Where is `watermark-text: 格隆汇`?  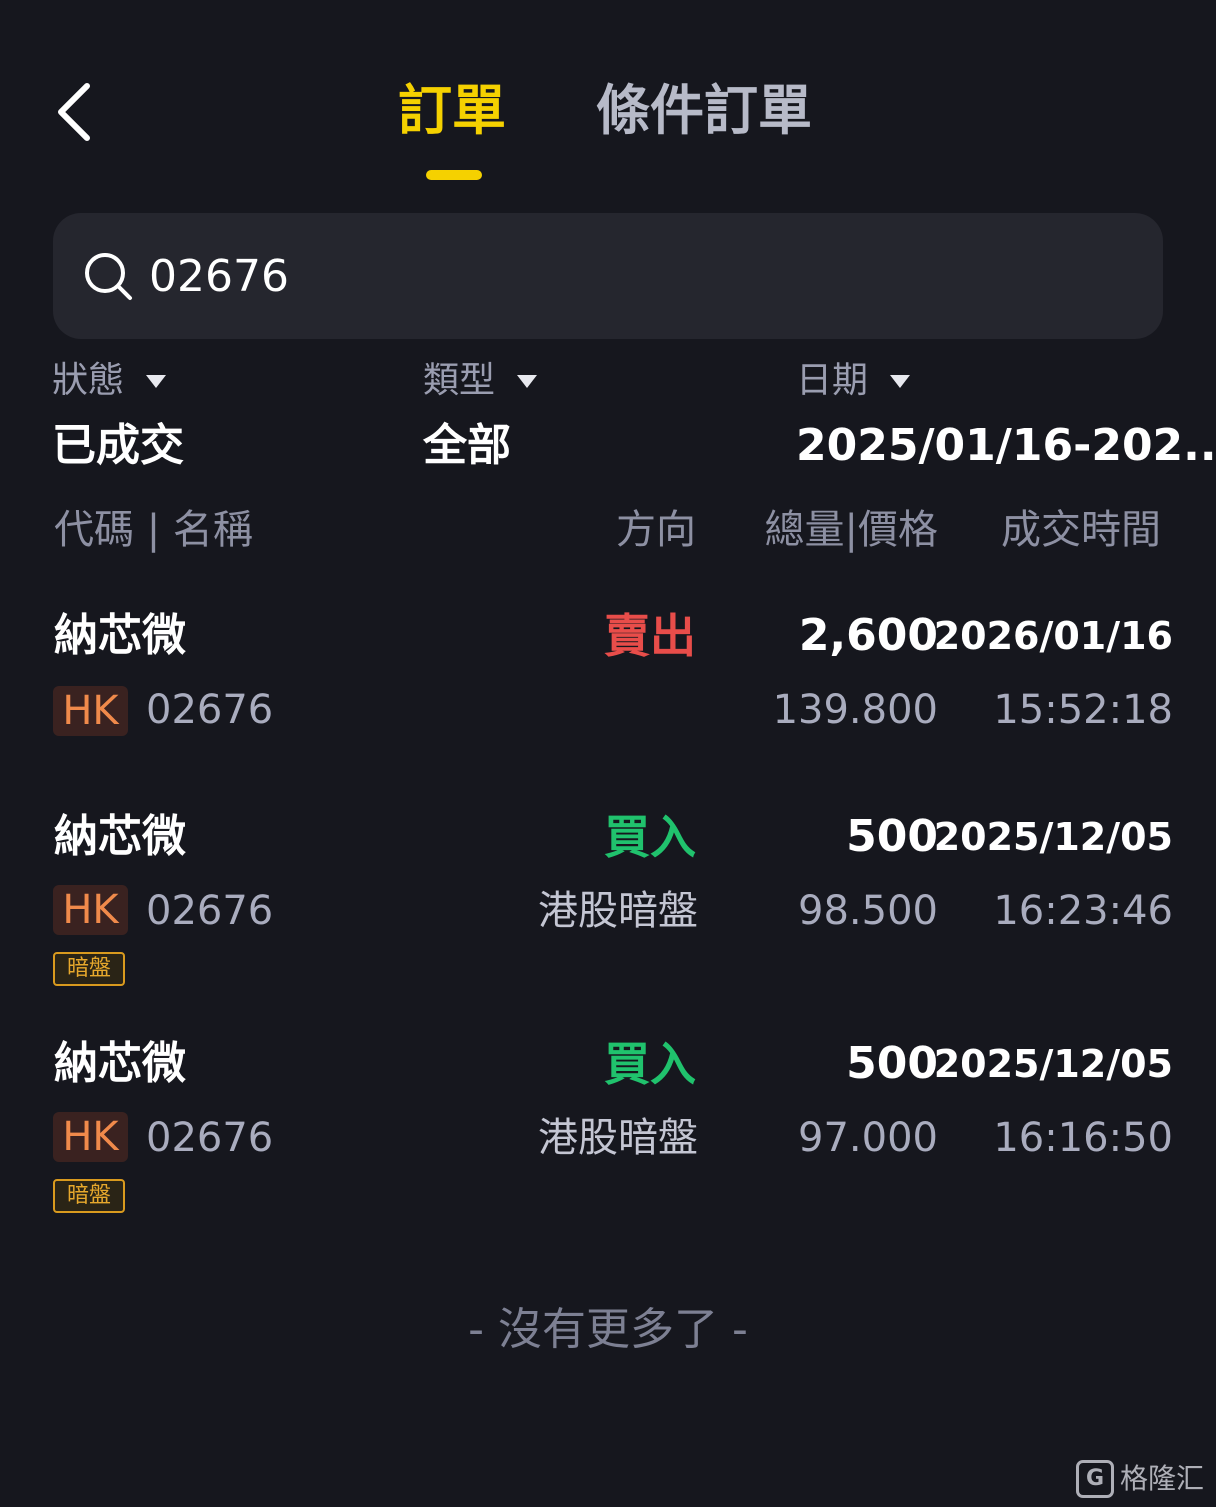
watermark-text: 格隆汇 is located at coordinates (1161, 1478).